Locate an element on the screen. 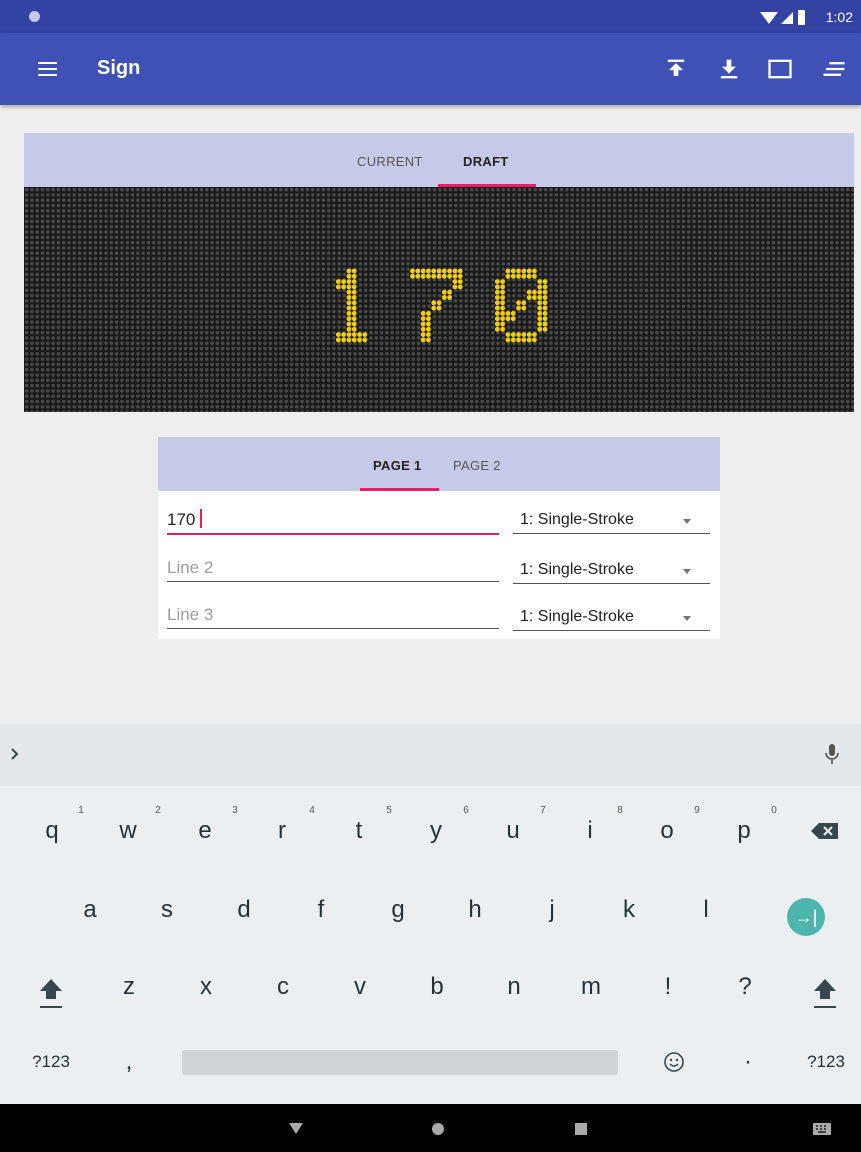 The width and height of the screenshot is (861, 1152). microphone-icon is located at coordinates (832, 754).